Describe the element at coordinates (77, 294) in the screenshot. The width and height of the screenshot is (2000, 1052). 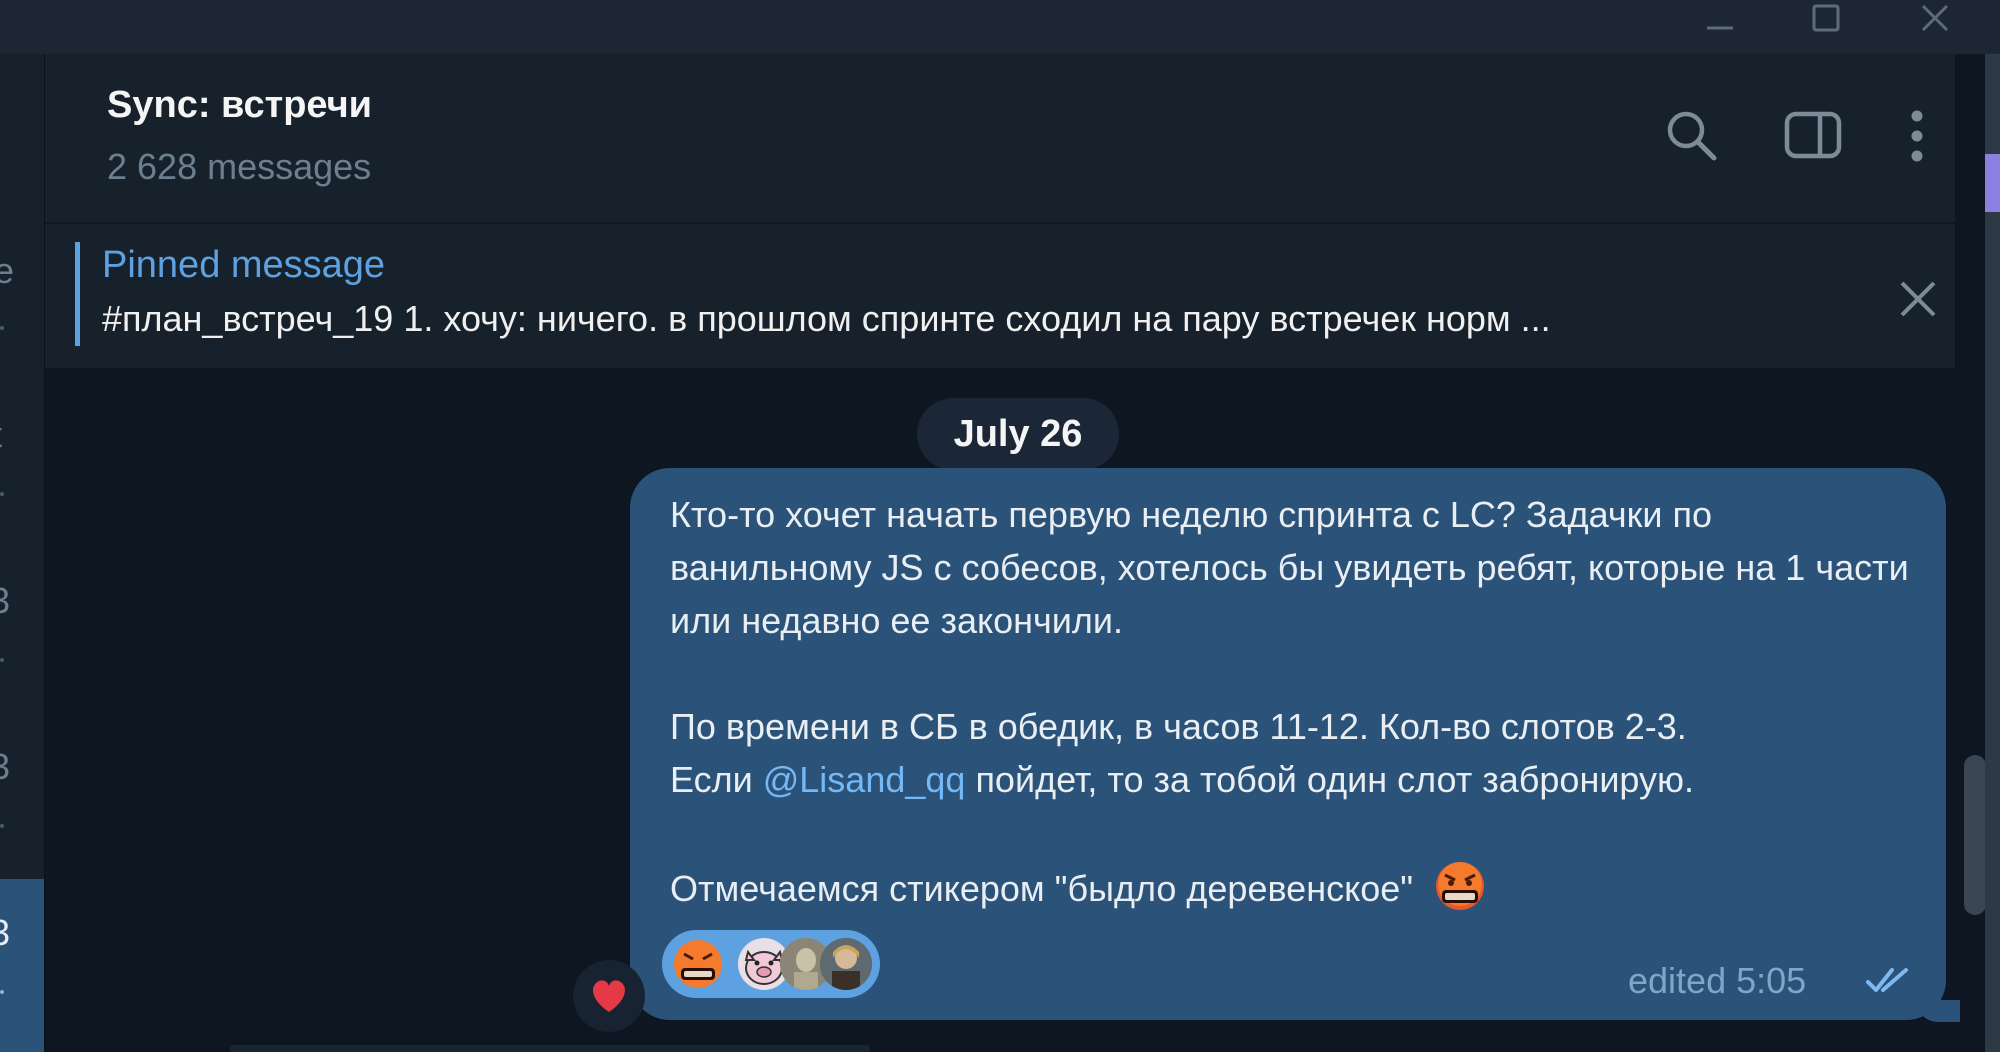
I see `pinned-indicator` at that location.